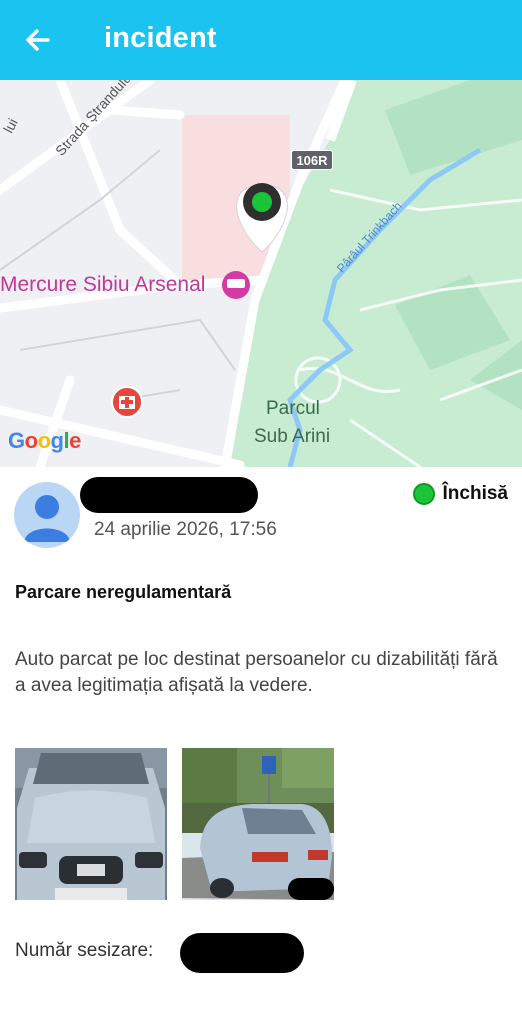 This screenshot has height=1024, width=522. What do you see at coordinates (423, 494) in the screenshot?
I see `status-dot-icon` at bounding box center [423, 494].